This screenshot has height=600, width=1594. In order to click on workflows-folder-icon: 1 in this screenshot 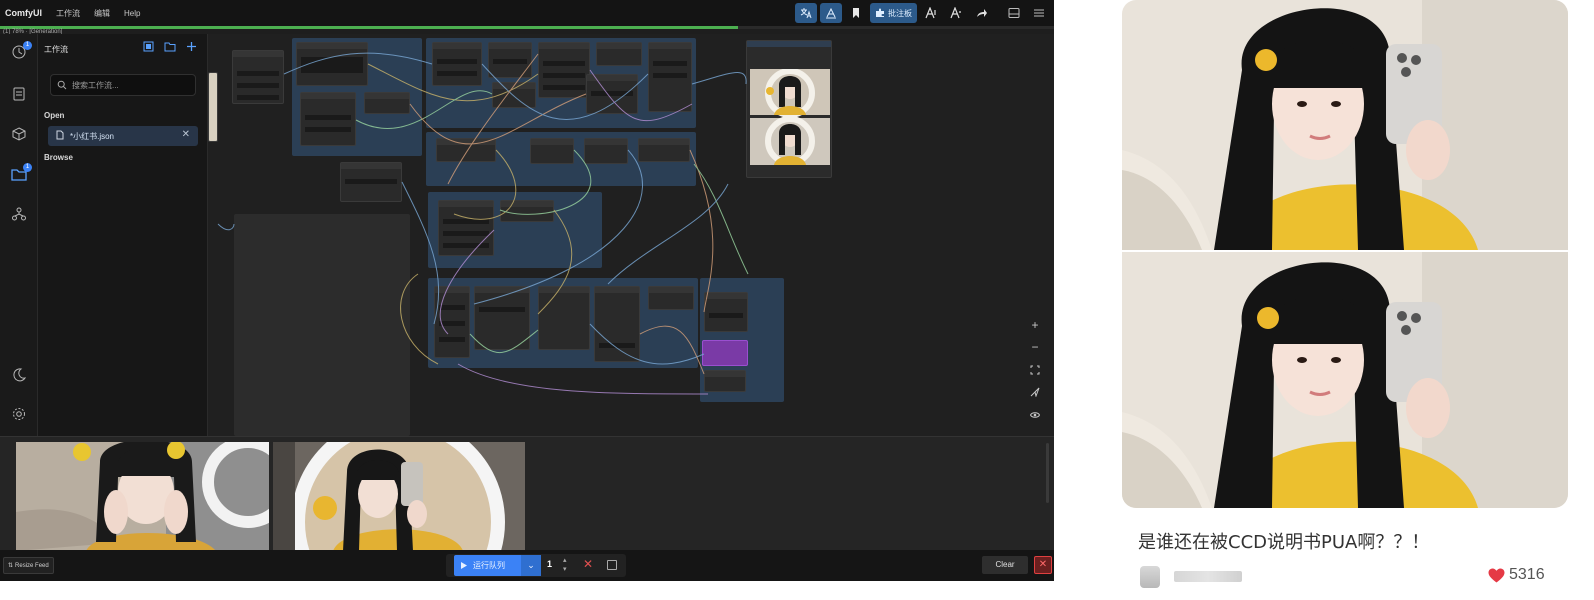, I will do `click(21, 173)`.